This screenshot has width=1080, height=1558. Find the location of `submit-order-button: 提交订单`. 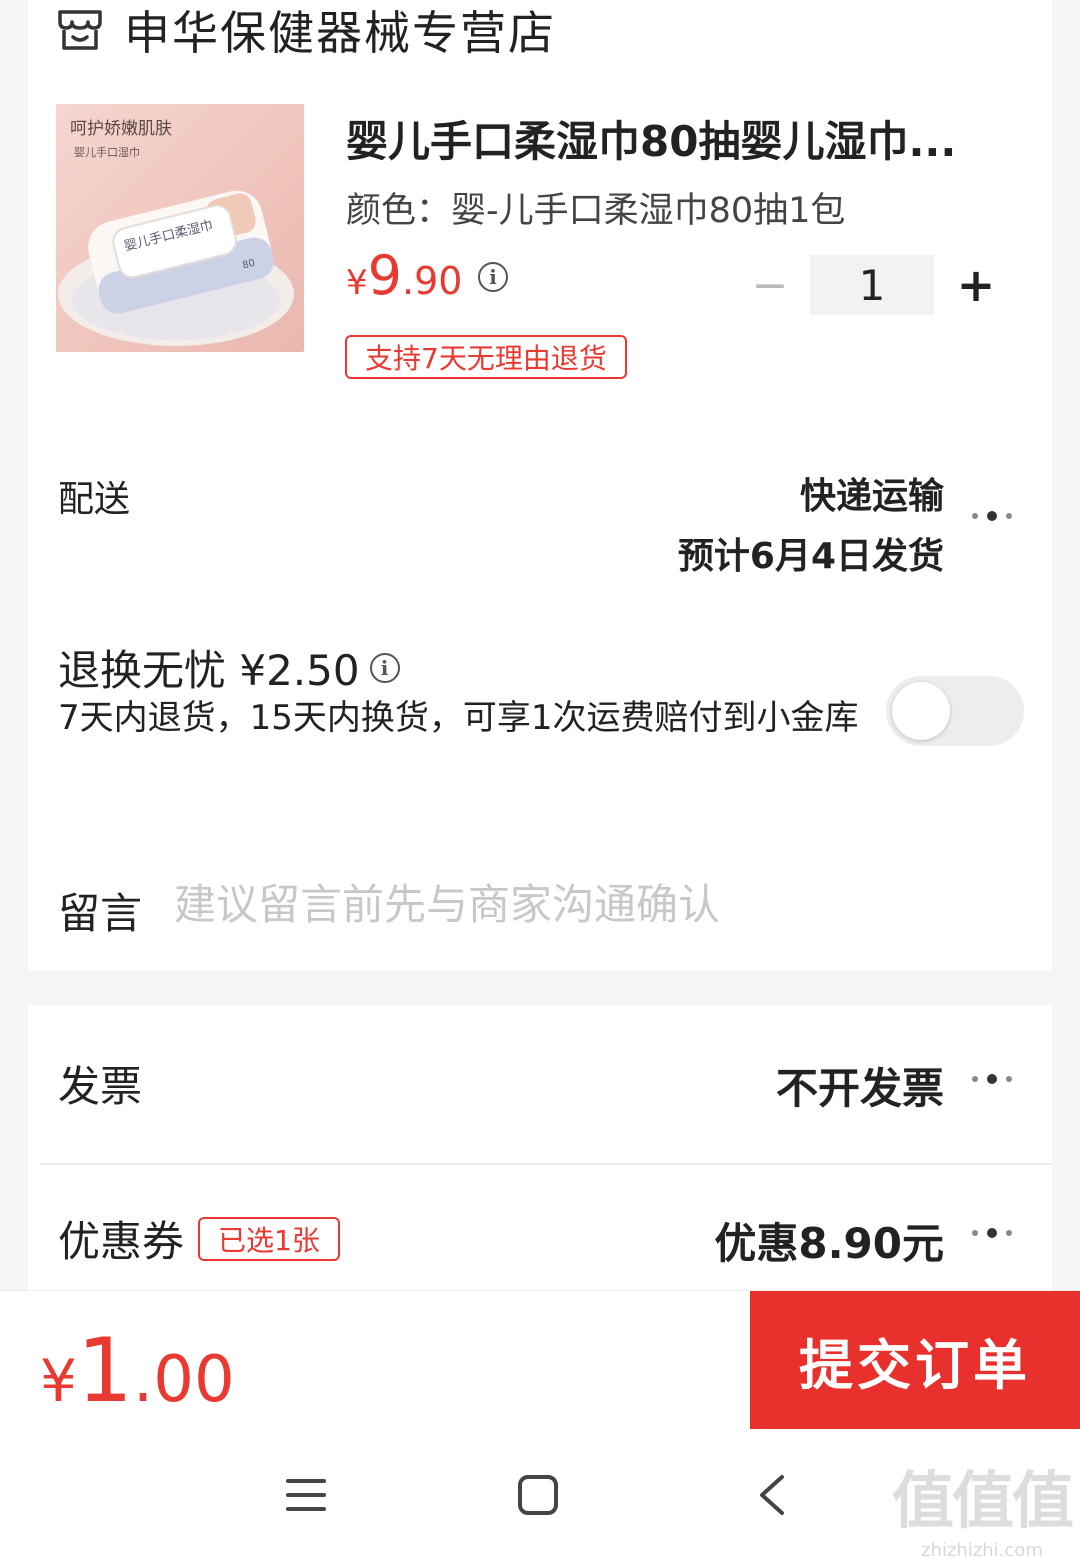

submit-order-button: 提交订单 is located at coordinates (915, 1360).